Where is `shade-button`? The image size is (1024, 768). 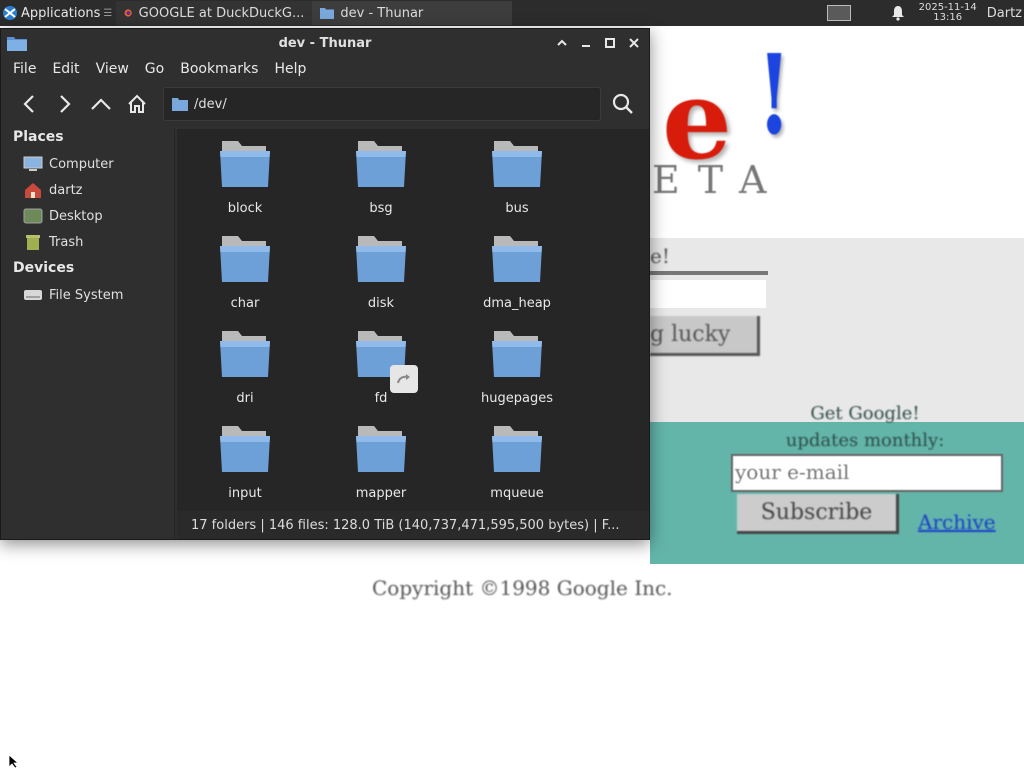
shade-button is located at coordinates (562, 43).